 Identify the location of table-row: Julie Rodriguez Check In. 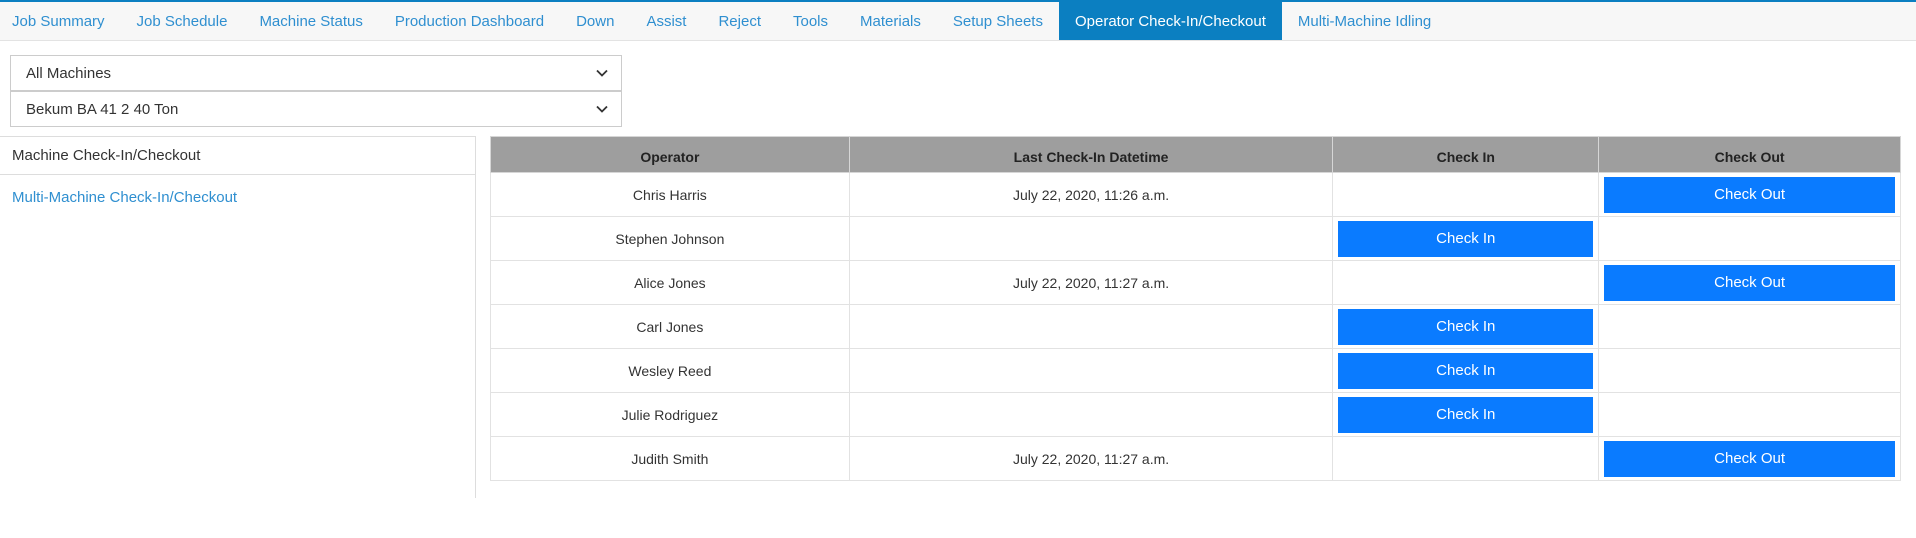
(1195, 414).